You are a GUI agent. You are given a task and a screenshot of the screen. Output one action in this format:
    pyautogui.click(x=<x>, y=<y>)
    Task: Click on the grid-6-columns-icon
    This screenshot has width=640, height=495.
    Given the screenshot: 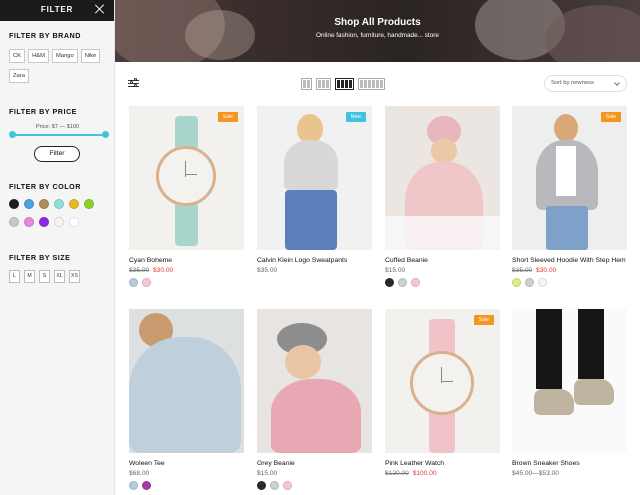 What is the action you would take?
    pyautogui.click(x=371, y=84)
    